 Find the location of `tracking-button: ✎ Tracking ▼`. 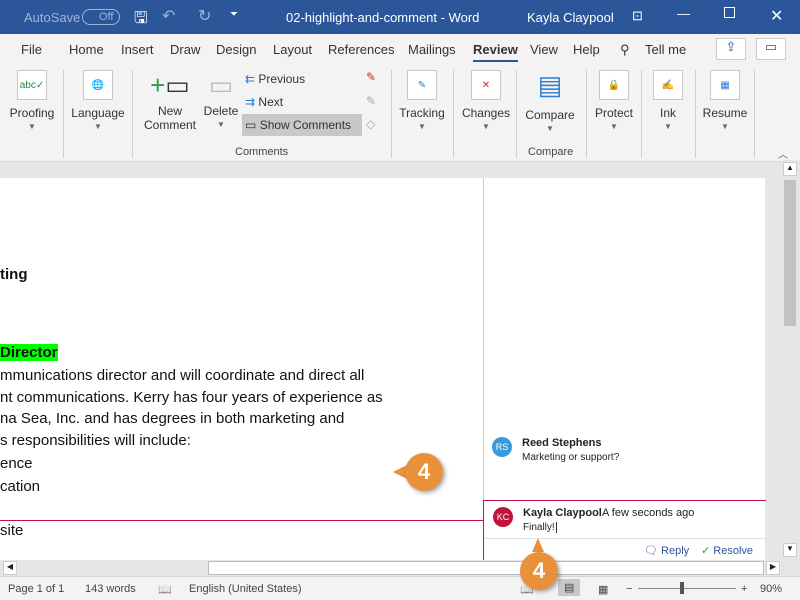

tracking-button: ✎ Tracking ▼ is located at coordinates (422, 100).